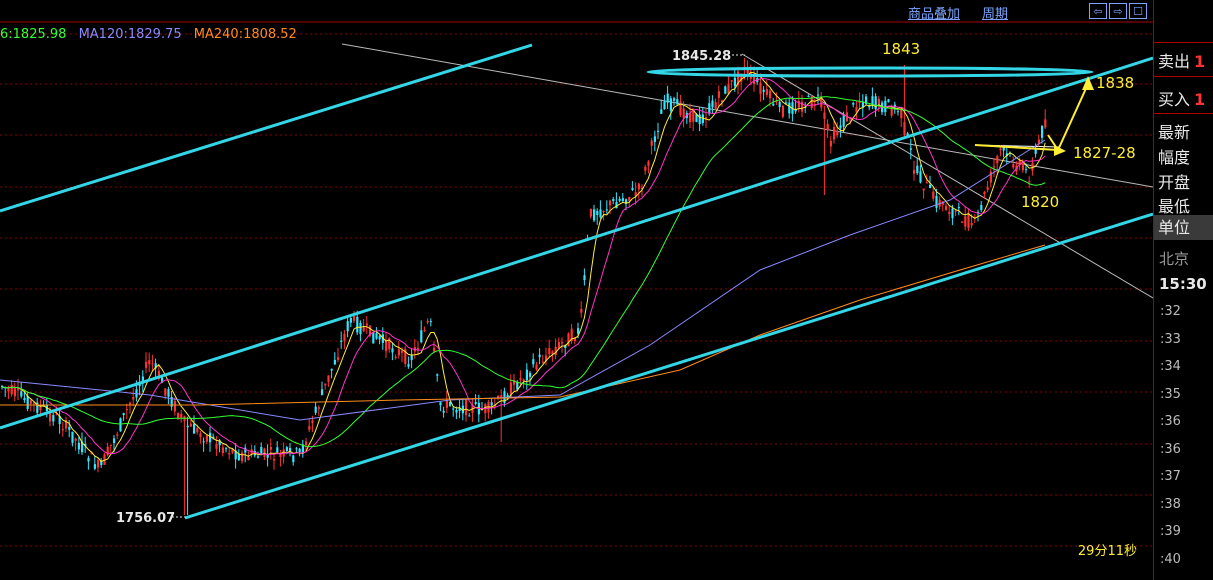  What do you see at coordinates (1183, 284) in the screenshot?
I see `time-label: 15:30` at bounding box center [1183, 284].